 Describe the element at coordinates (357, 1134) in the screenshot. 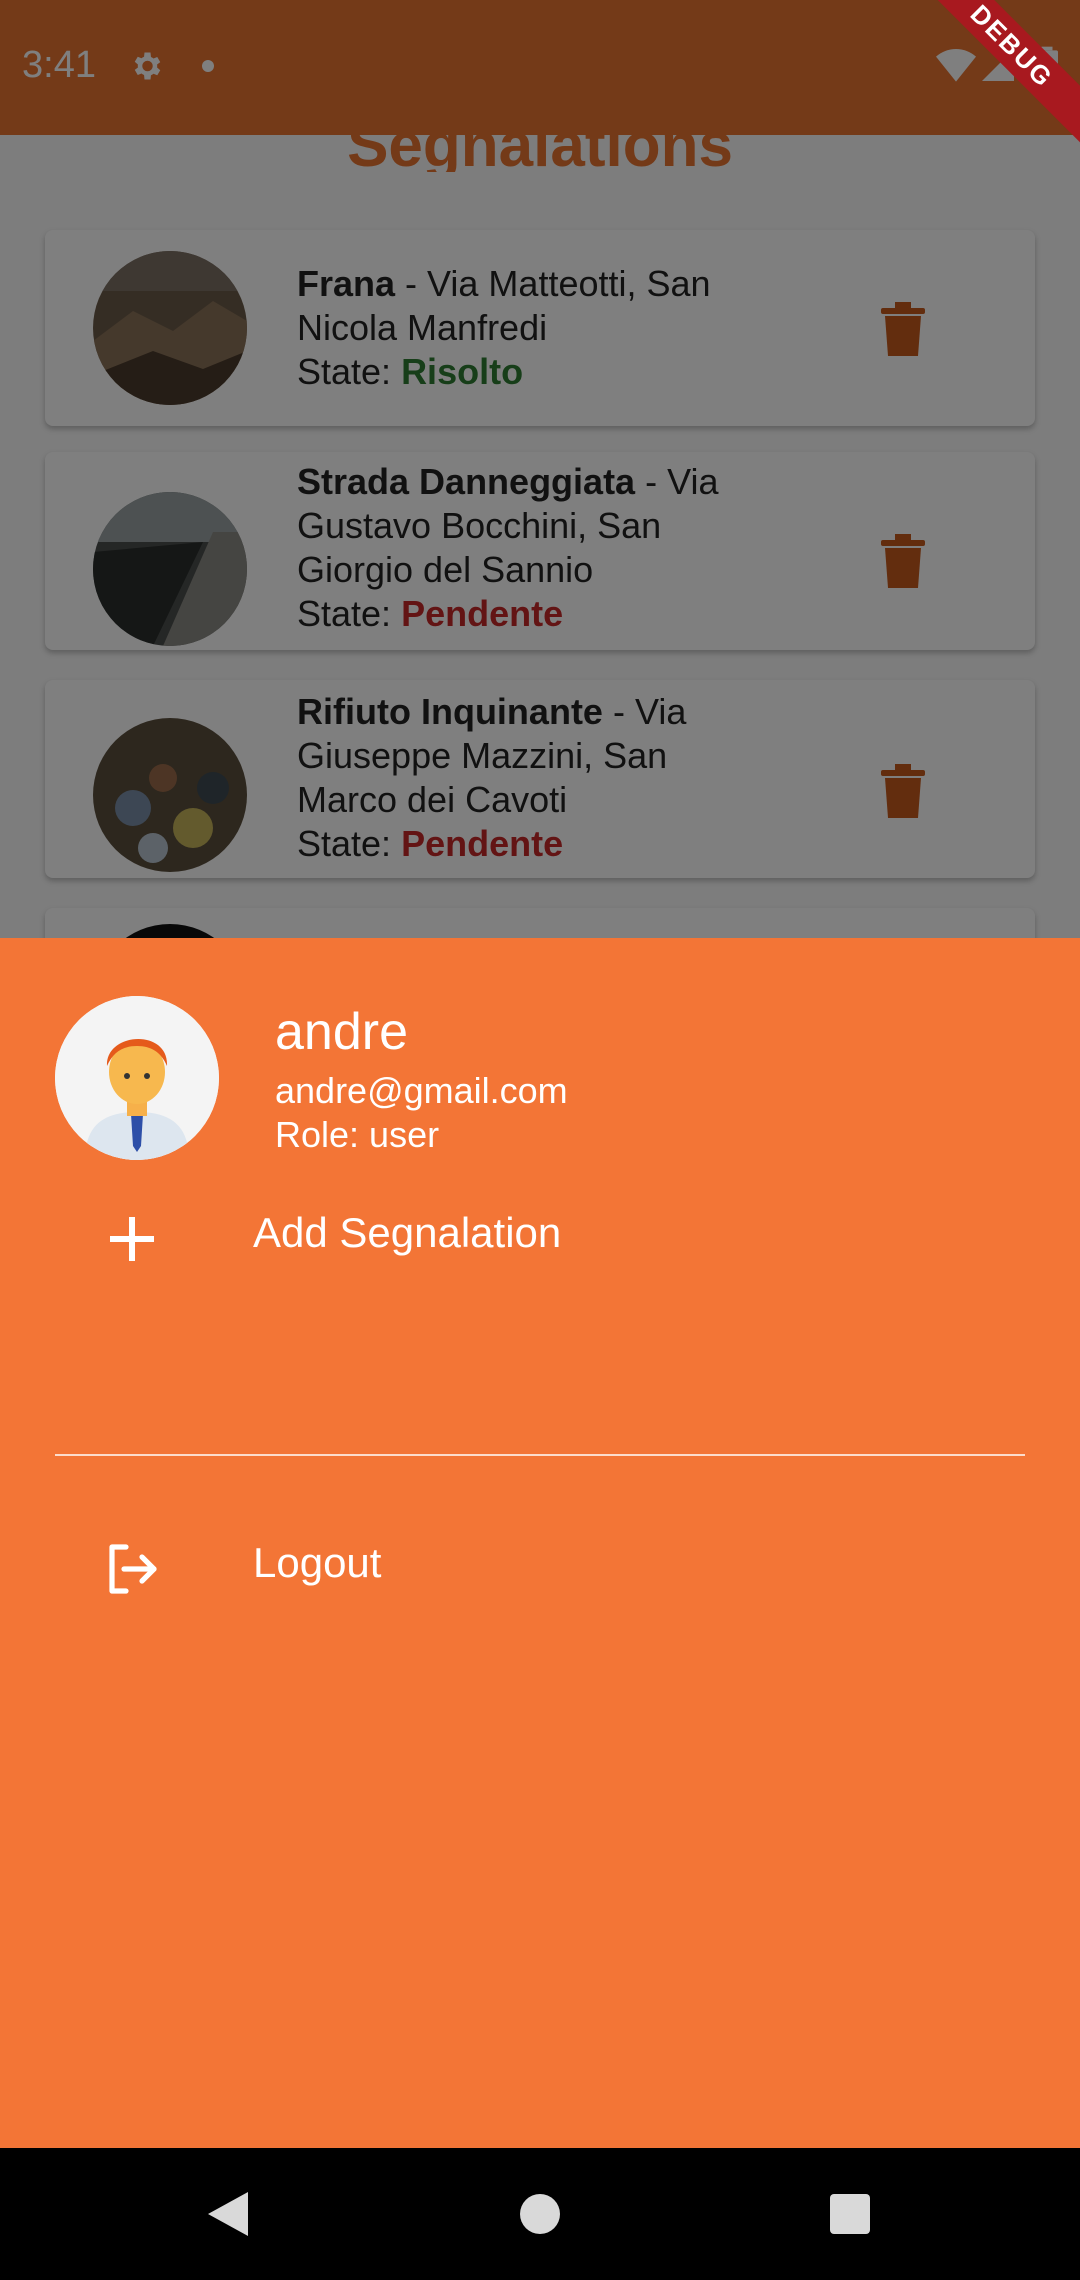

I see `user-role: Role: user` at that location.